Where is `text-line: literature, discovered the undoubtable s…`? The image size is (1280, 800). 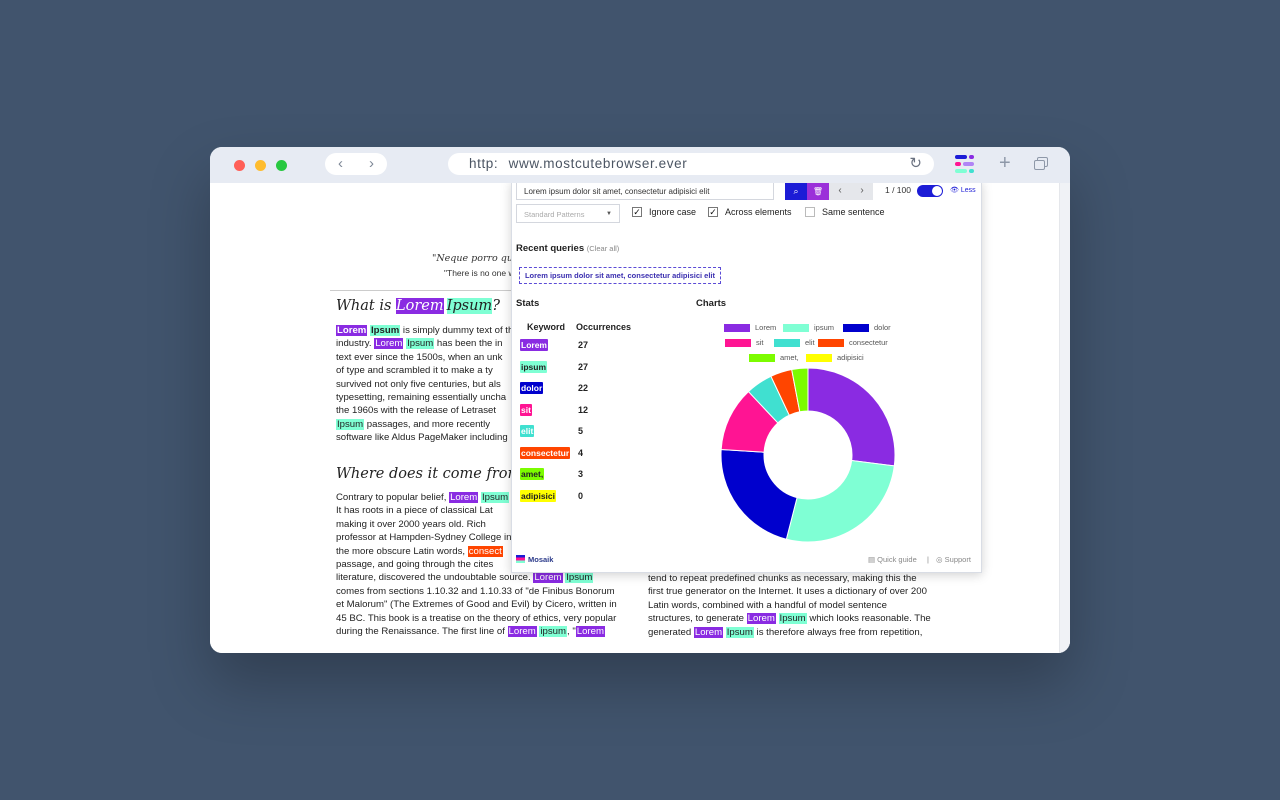
text-line: literature, discovered the undoubtable s… is located at coordinates (482, 577).